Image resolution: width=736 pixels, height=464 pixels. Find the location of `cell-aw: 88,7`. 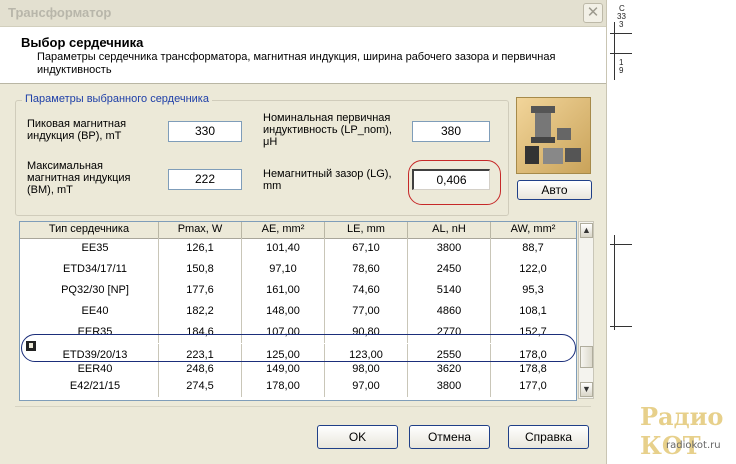

cell-aw: 88,7 is located at coordinates (533, 248).